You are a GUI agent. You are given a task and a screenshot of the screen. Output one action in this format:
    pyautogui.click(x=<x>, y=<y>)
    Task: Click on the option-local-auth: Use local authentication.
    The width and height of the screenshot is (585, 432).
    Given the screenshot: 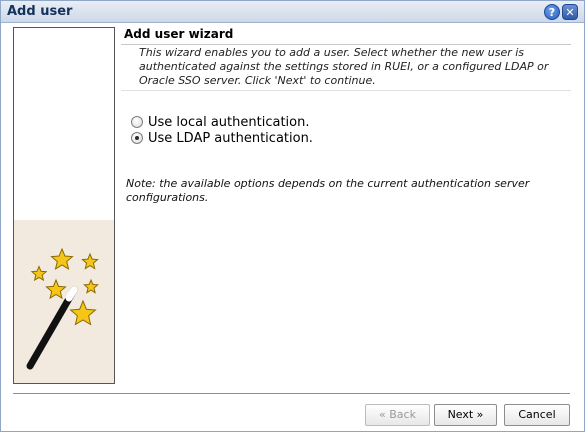 What is the action you would take?
    pyautogui.click(x=220, y=122)
    